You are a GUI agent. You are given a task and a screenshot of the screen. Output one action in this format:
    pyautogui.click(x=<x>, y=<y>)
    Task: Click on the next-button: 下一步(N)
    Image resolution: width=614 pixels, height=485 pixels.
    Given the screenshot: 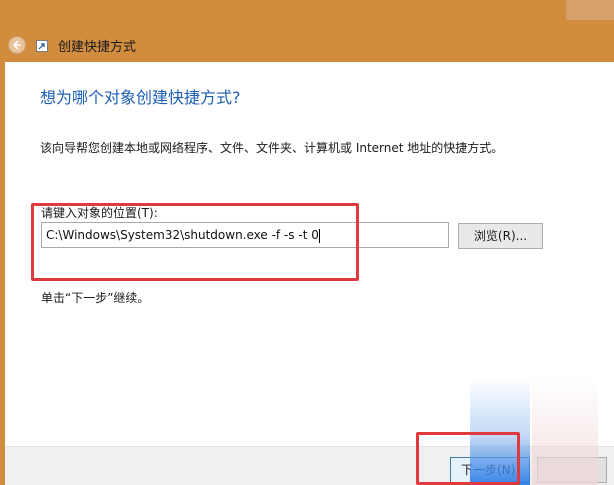 What is the action you would take?
    pyautogui.click(x=490, y=470)
    